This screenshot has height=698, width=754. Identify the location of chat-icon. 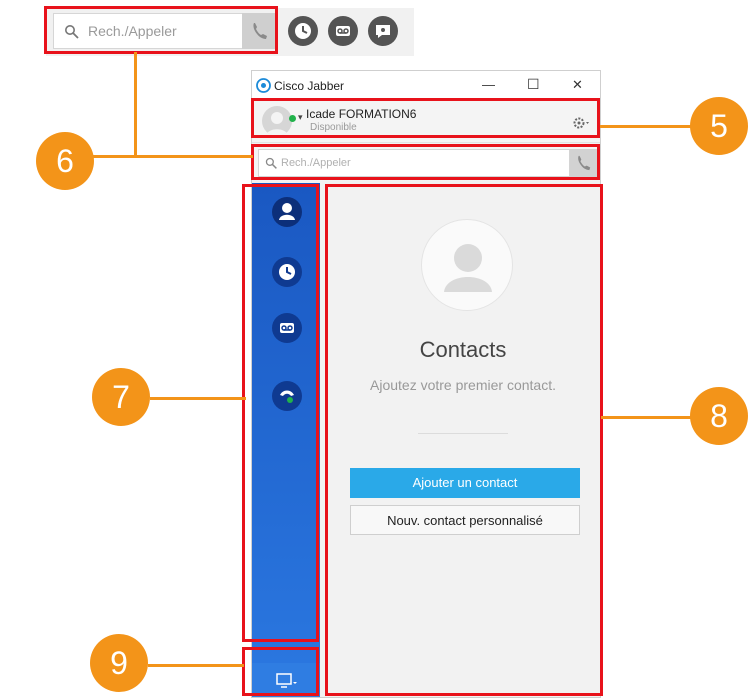
(383, 31).